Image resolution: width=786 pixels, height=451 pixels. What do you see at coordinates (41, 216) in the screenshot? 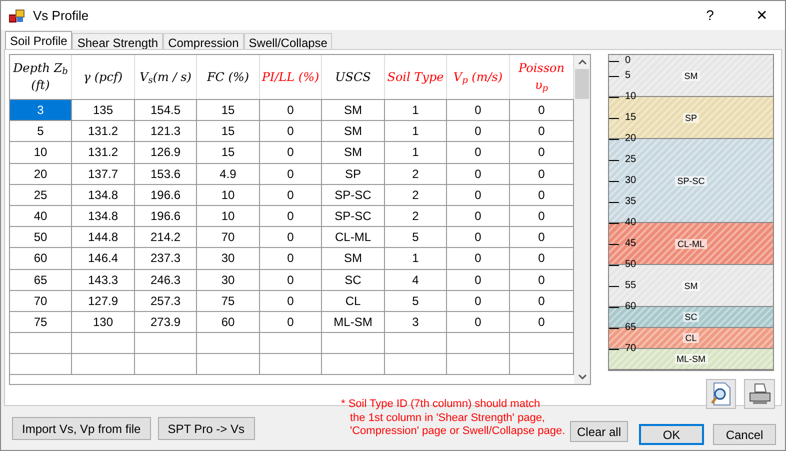
I see `table-cell: 40` at bounding box center [41, 216].